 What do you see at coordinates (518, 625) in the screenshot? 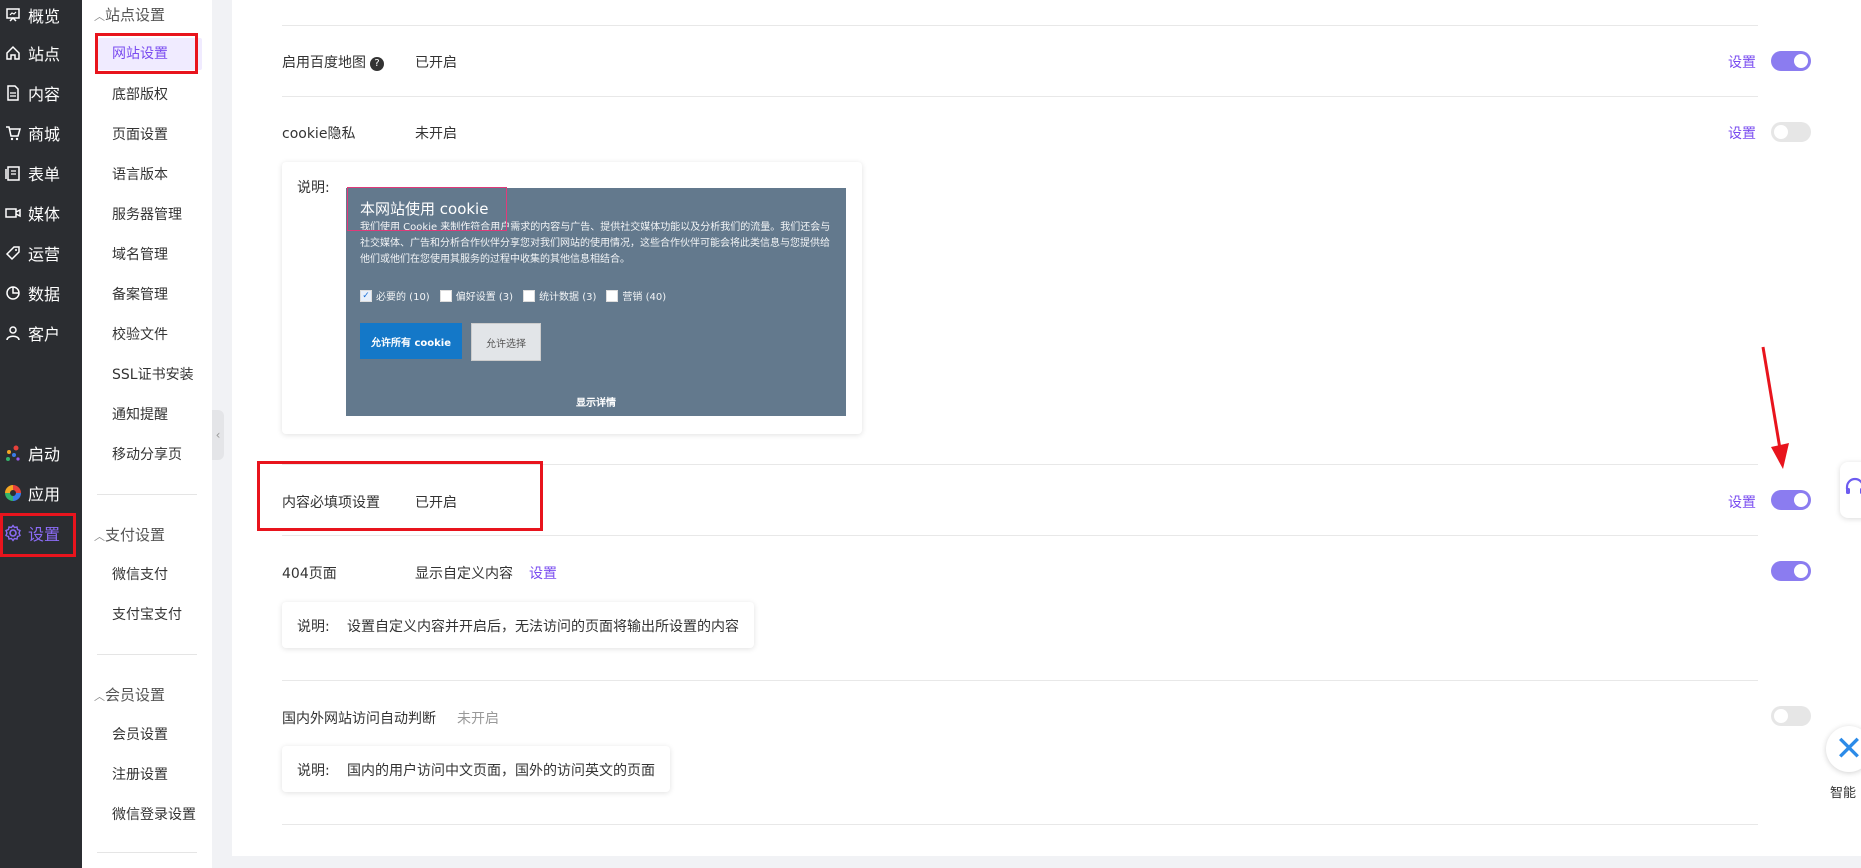
I see `page404-note-card: 说明: 设置自定义内容并开启后，无法访问的页面将输出所设置的内容` at bounding box center [518, 625].